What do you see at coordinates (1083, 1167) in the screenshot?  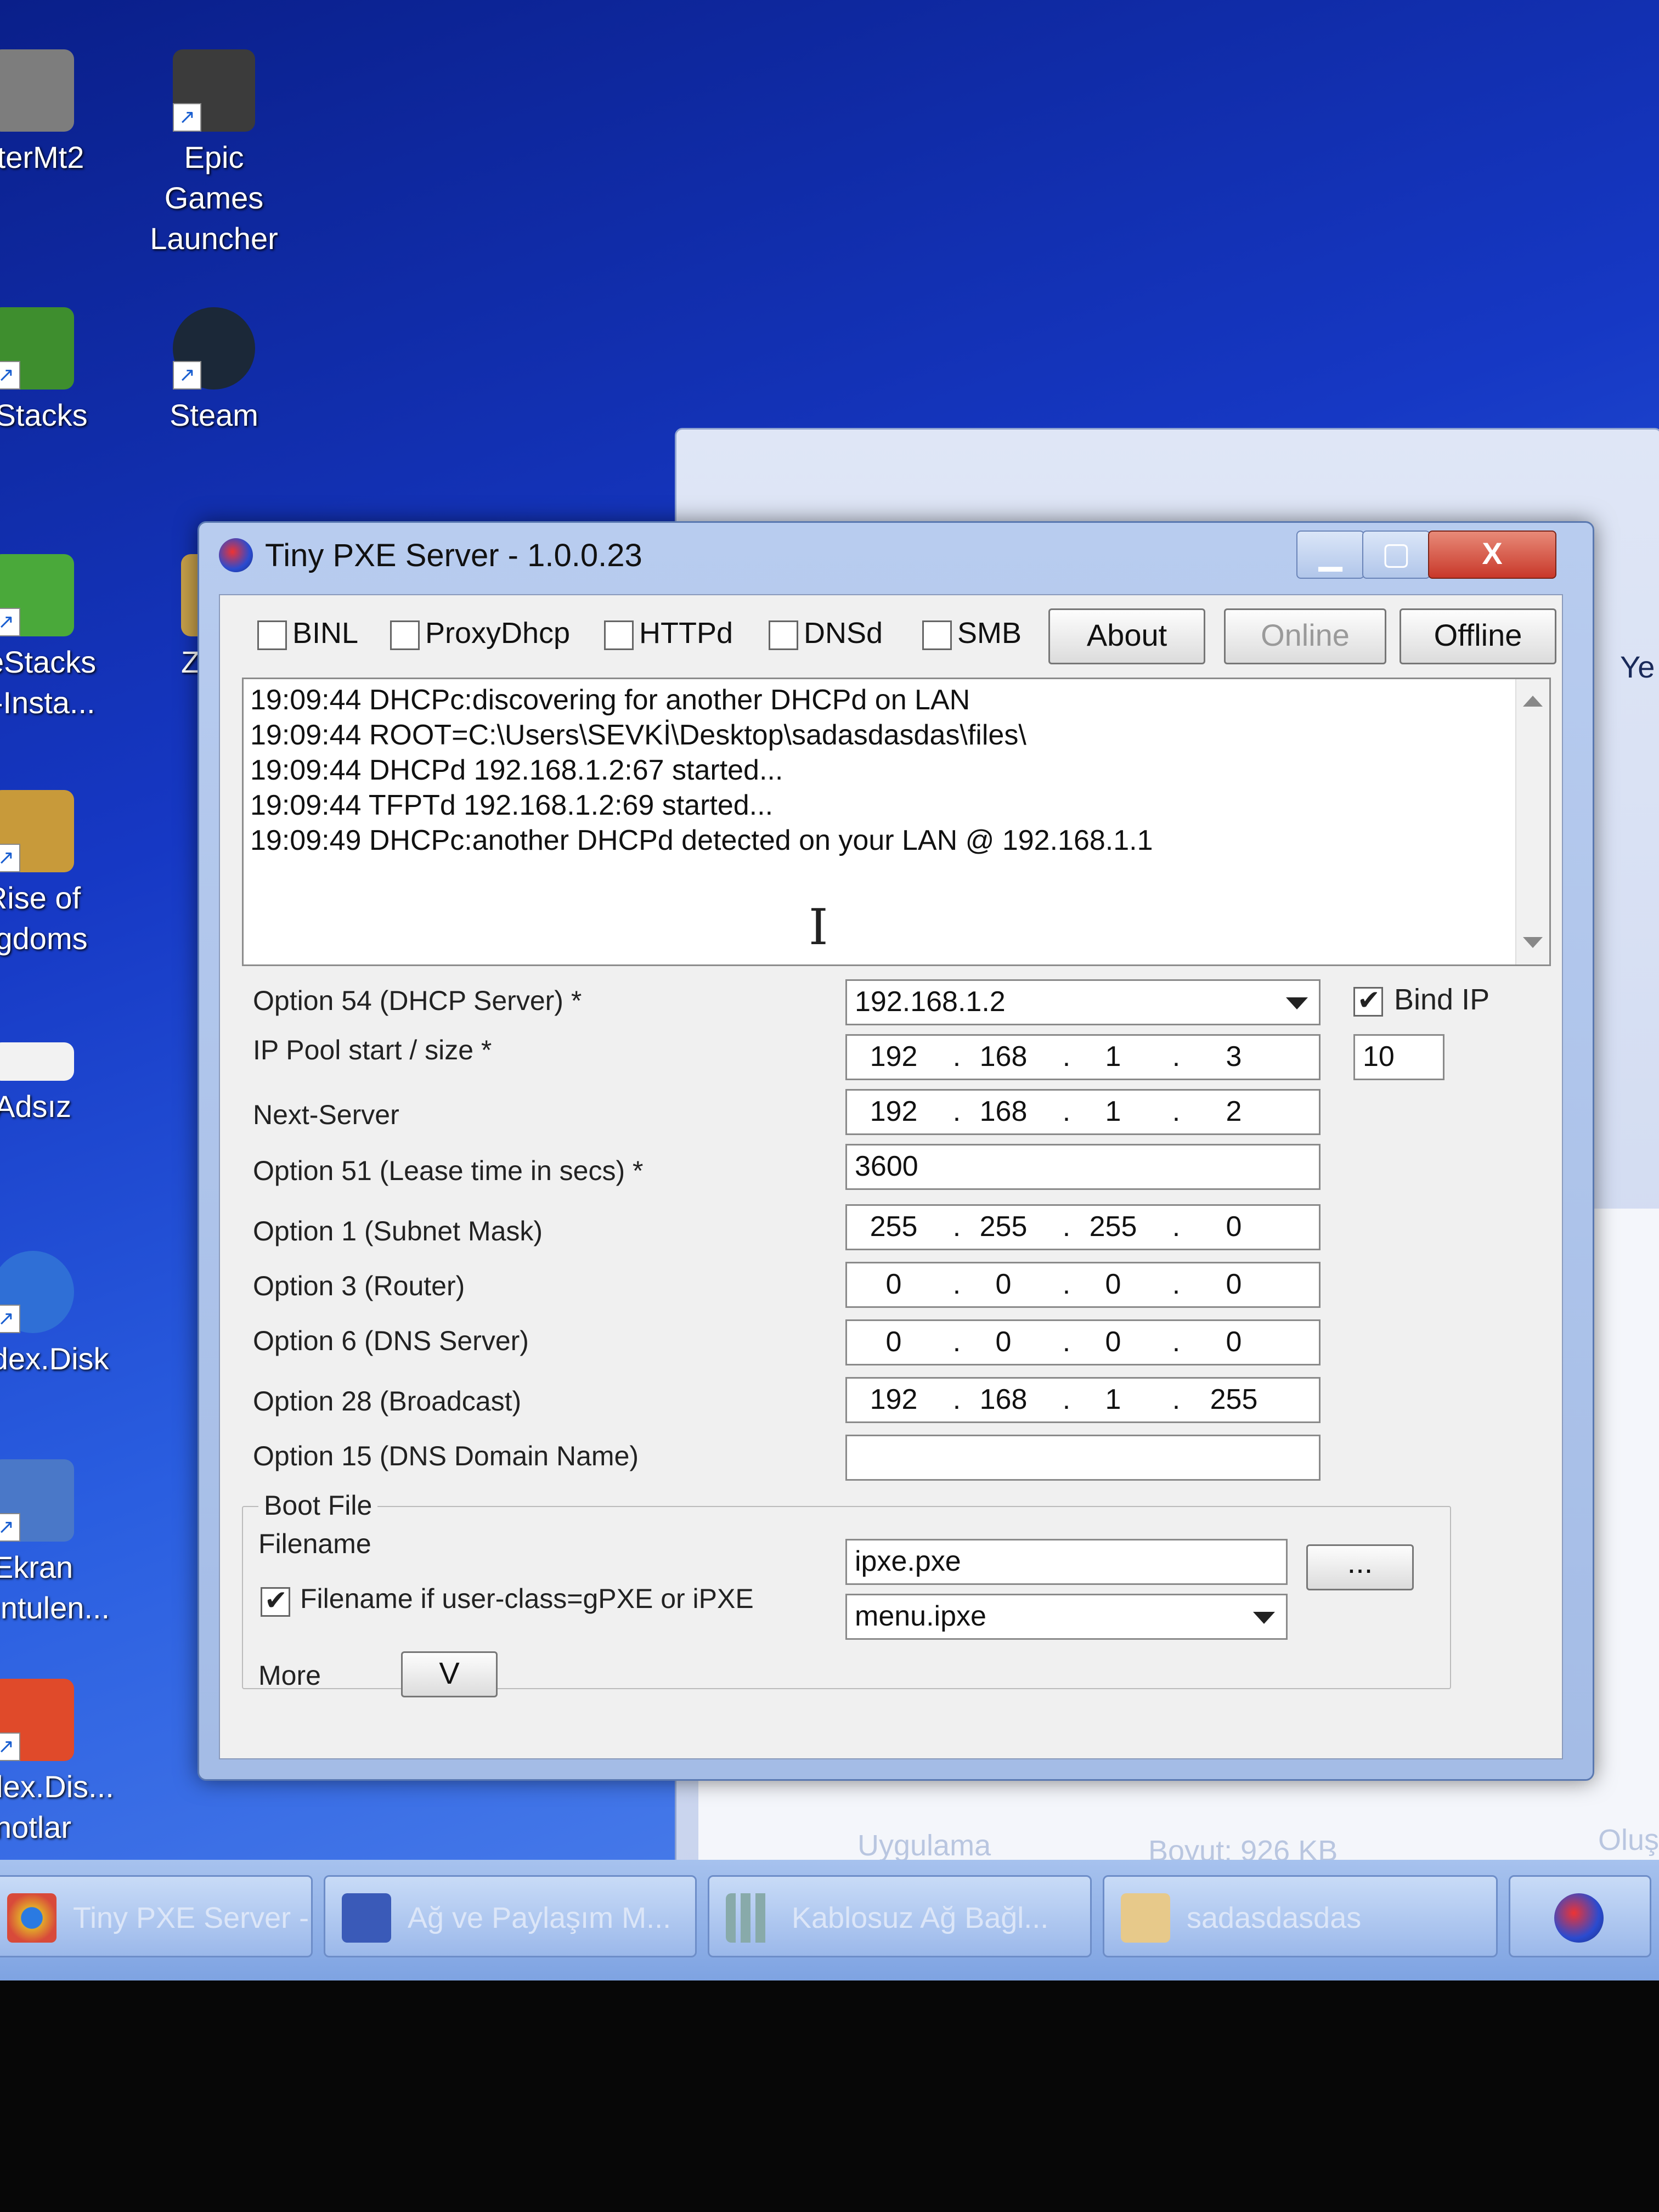 I see `lease-time-input: 3600` at bounding box center [1083, 1167].